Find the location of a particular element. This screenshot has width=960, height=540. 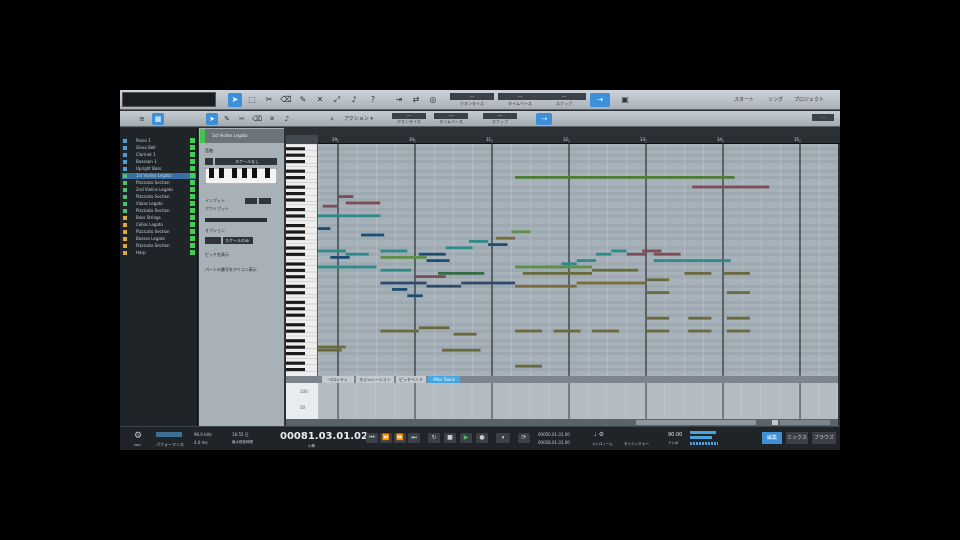

track-row: Basses Legato is located at coordinates (159, 239).